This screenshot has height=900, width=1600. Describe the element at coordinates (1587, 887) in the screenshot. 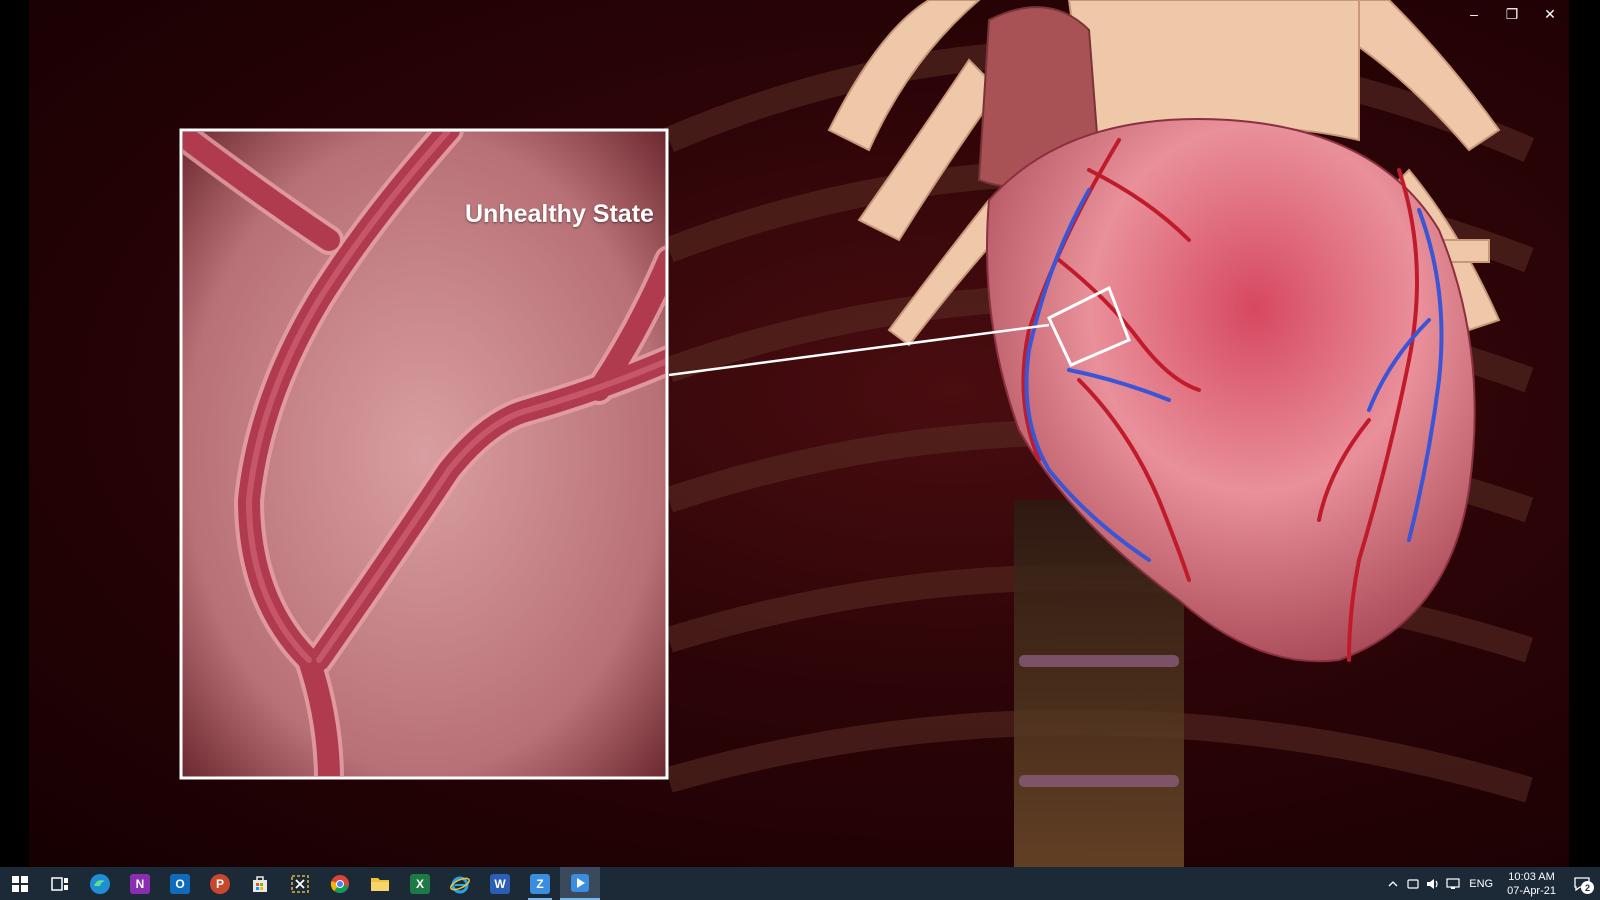

I see `notification-count-badge: 2` at that location.